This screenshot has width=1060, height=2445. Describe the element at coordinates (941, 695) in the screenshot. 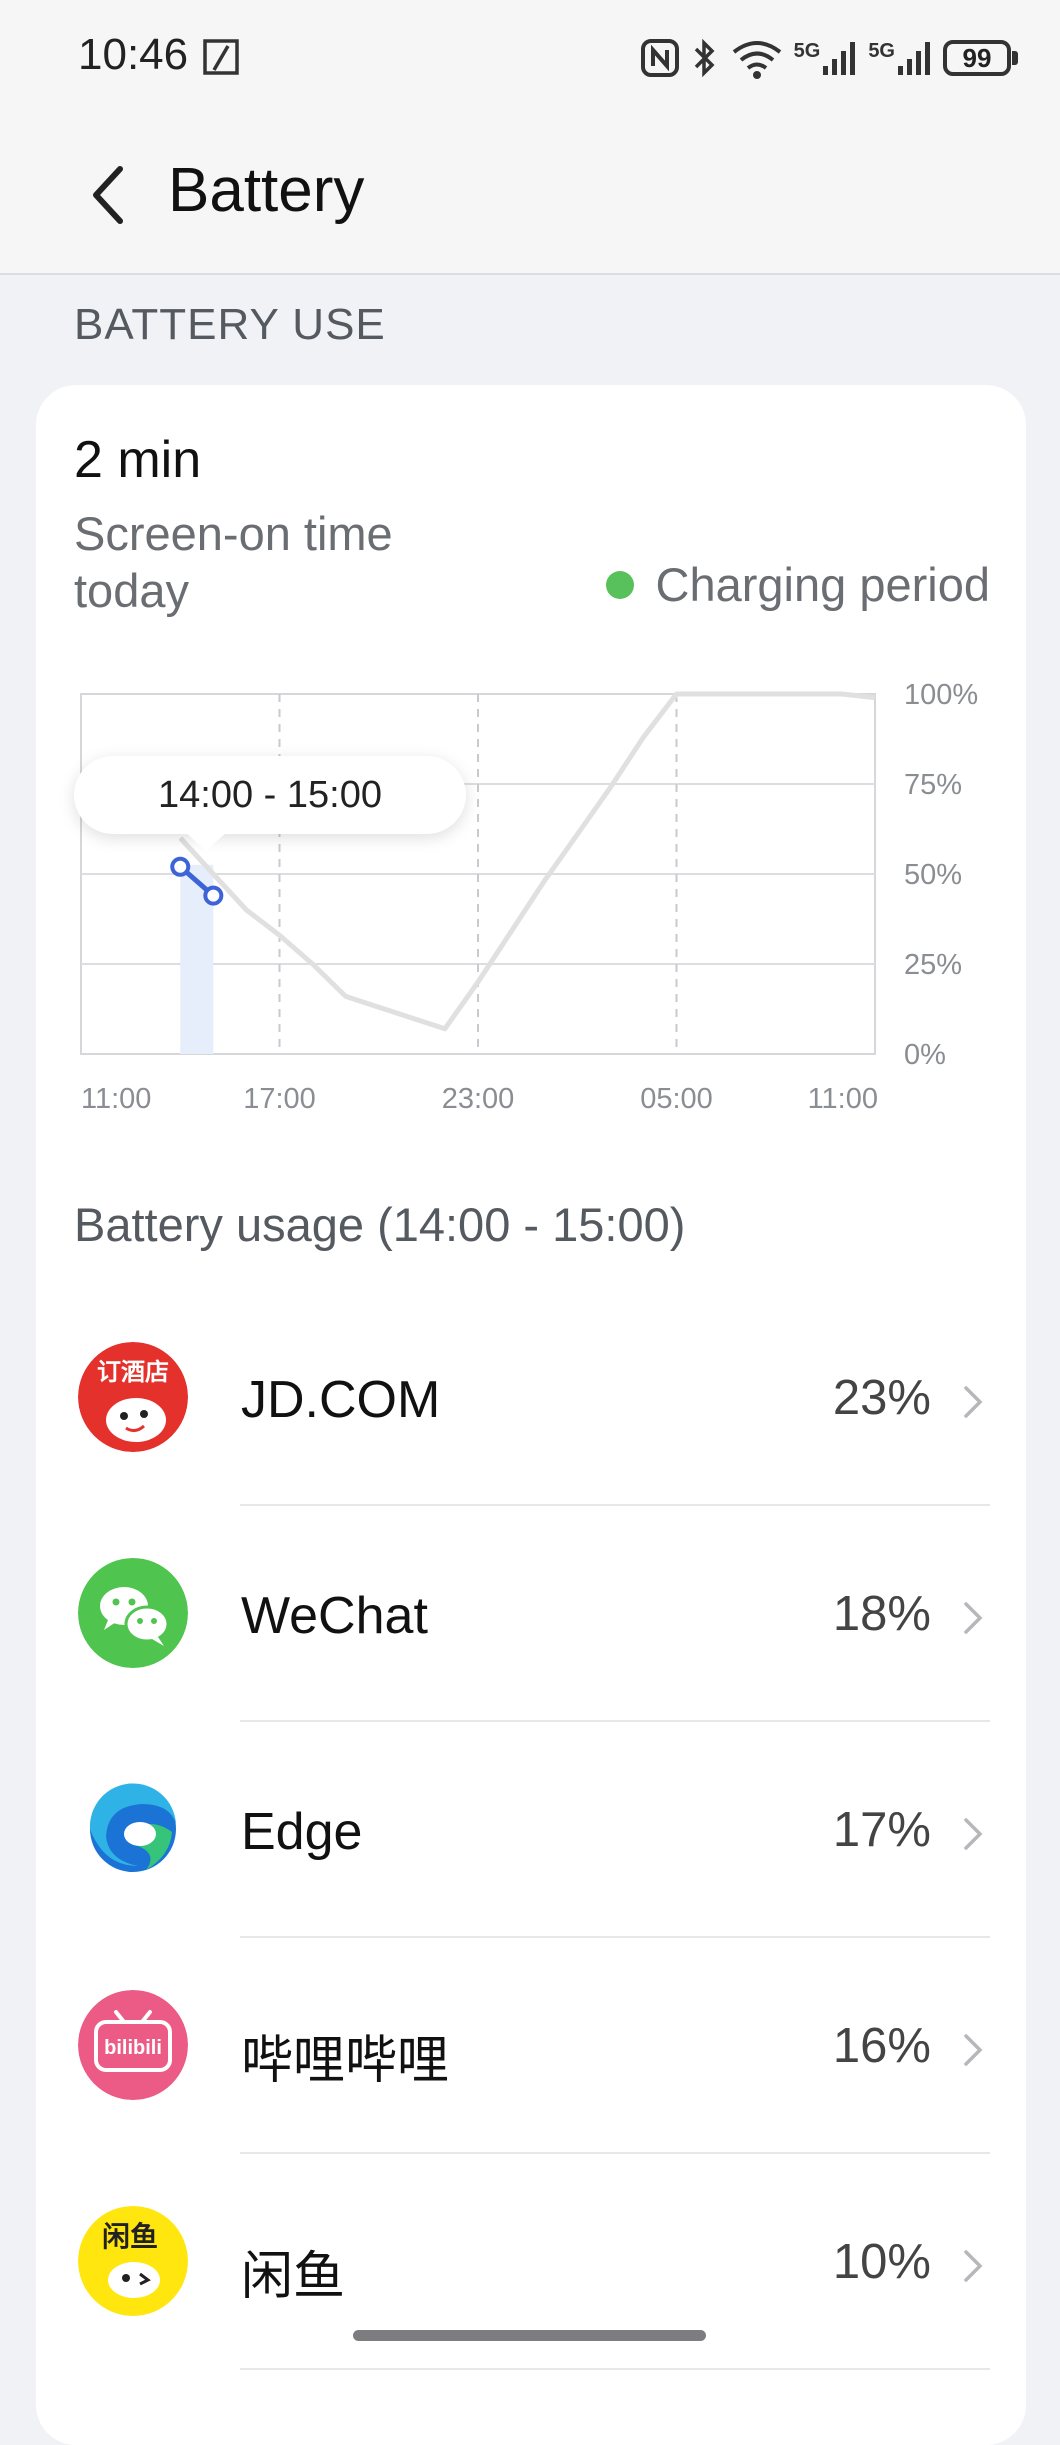

I see `y-tick-label: 100%` at that location.